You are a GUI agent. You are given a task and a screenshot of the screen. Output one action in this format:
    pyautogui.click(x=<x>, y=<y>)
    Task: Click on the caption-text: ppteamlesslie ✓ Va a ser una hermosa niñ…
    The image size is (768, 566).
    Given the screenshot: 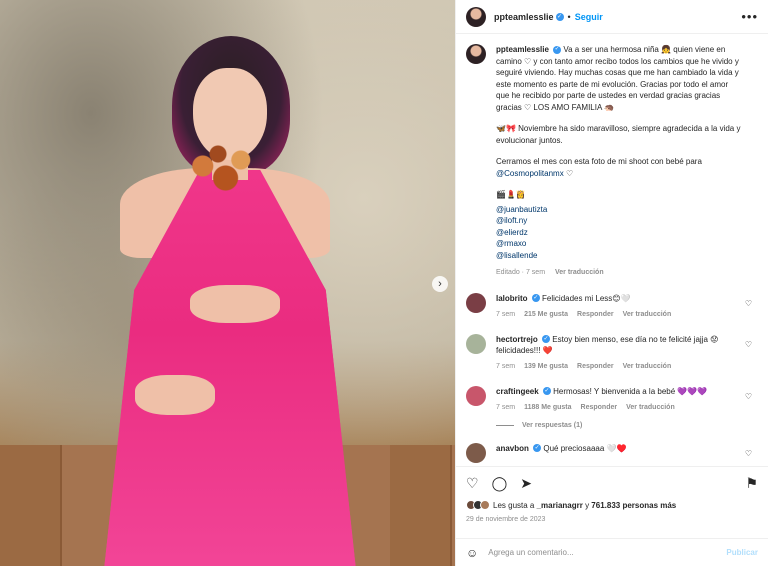 What is the action you would take?
    pyautogui.click(x=618, y=161)
    